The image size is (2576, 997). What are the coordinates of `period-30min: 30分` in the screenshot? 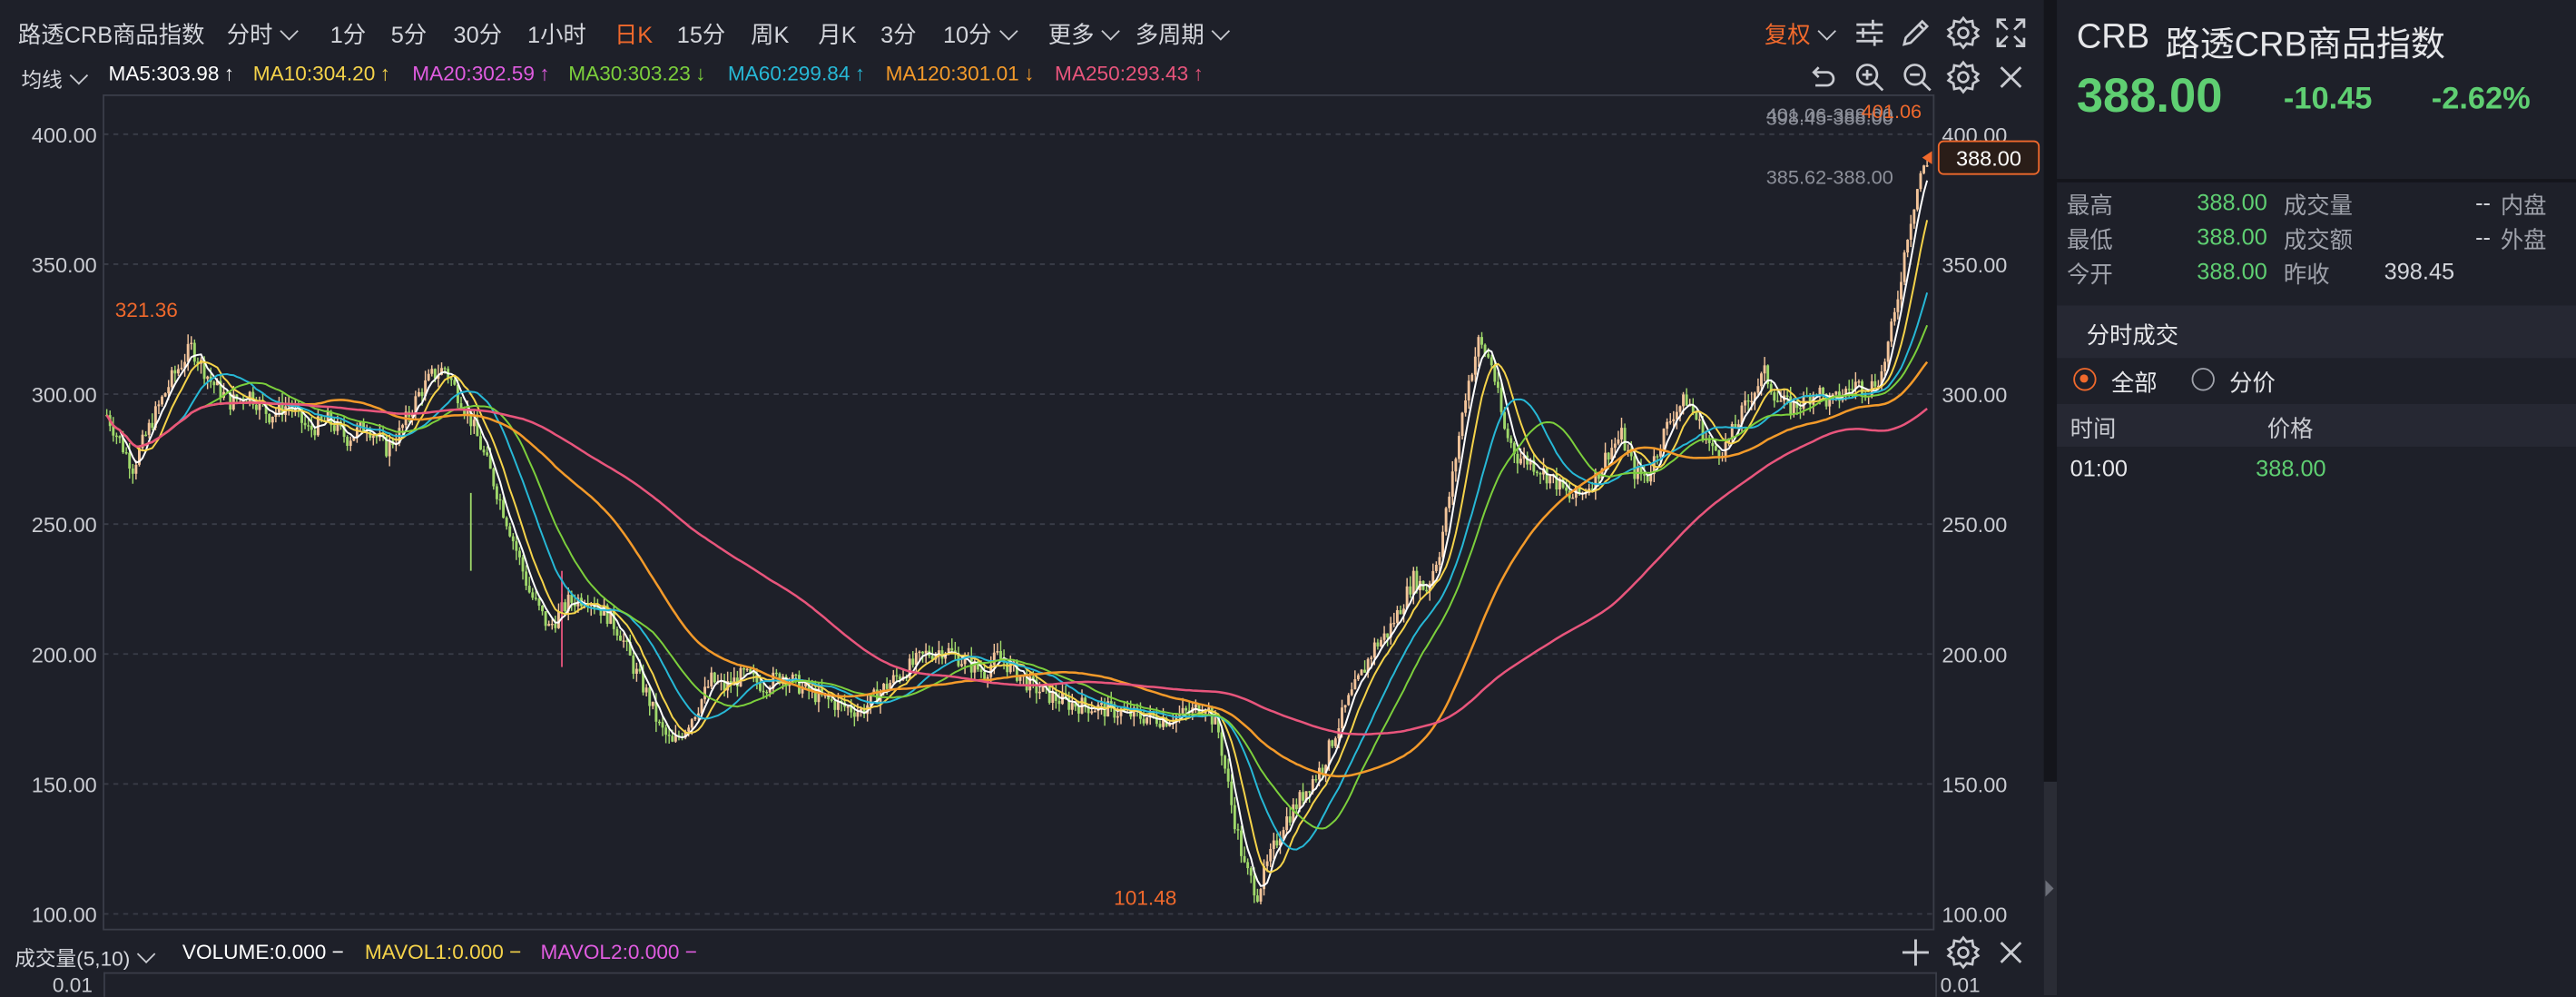 It's located at (478, 34).